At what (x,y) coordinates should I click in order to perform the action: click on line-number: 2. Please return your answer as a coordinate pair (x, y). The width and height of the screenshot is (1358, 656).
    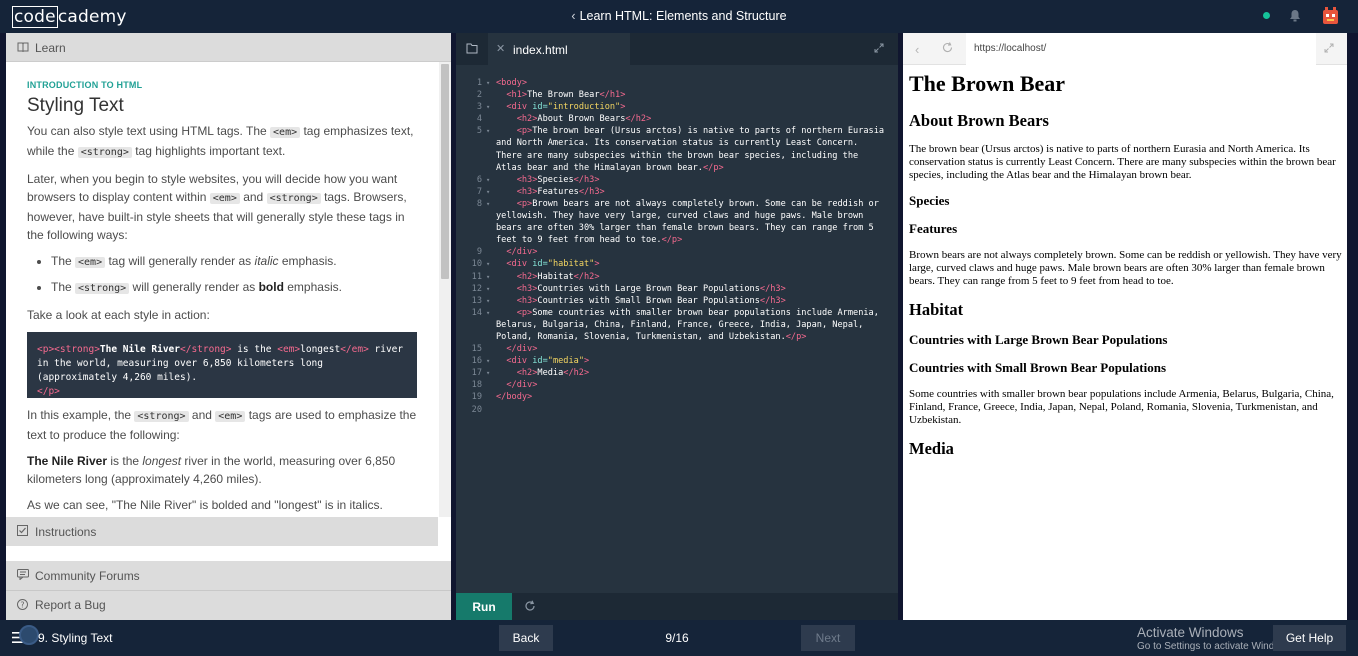
    Looking at the image, I should click on (479, 95).